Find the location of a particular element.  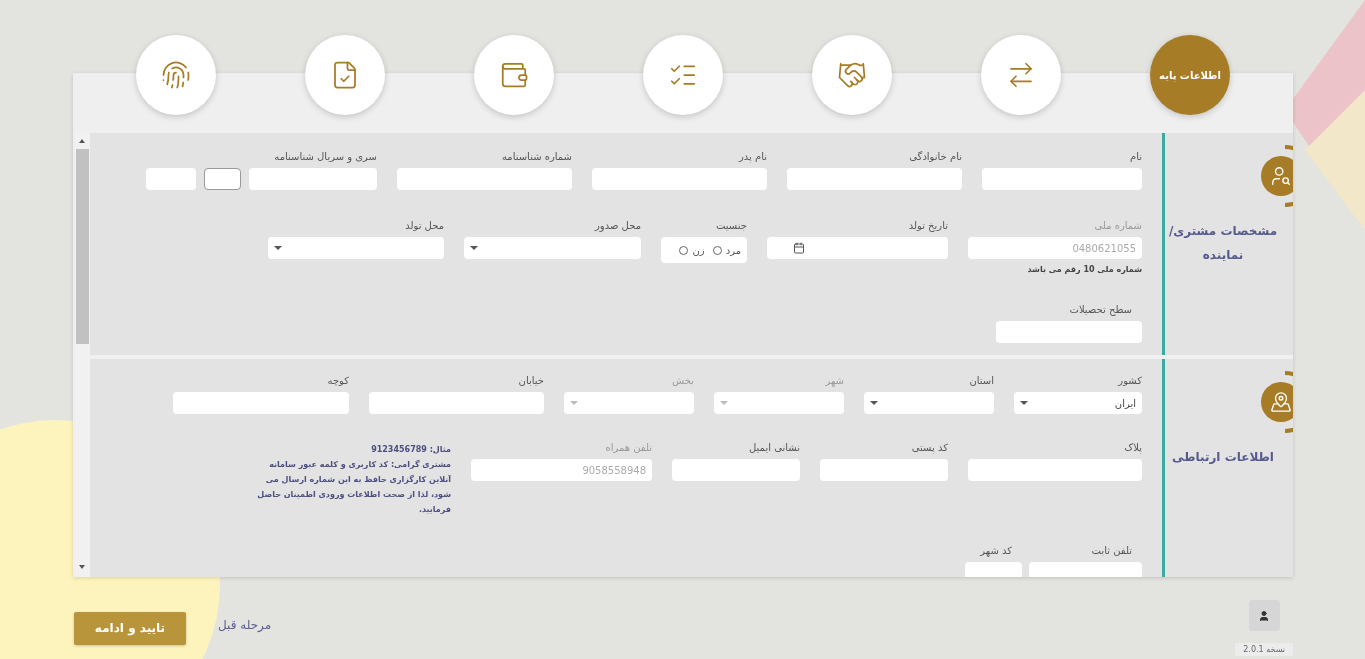

field-label: محل صدور is located at coordinates (617, 225).